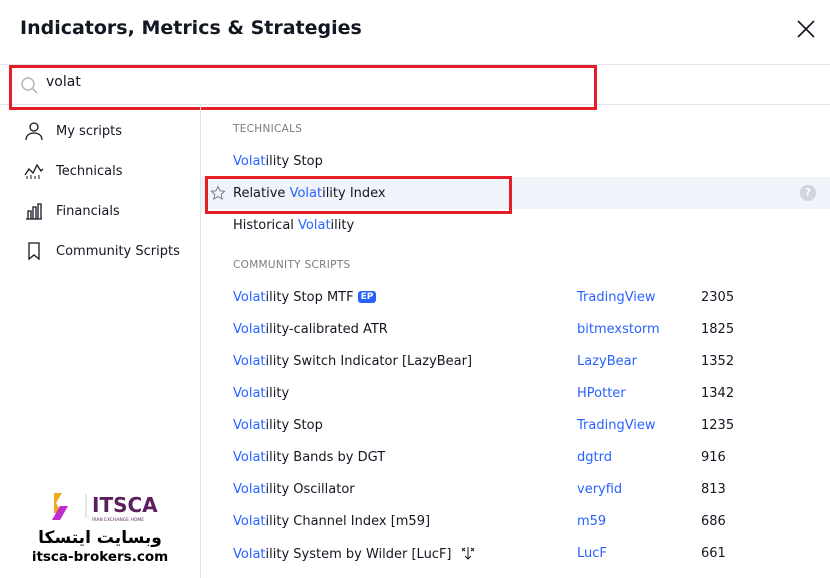 The image size is (830, 578). Describe the element at coordinates (309, 297) in the screenshot. I see `item-name-rest: ility Stop MTF` at that location.